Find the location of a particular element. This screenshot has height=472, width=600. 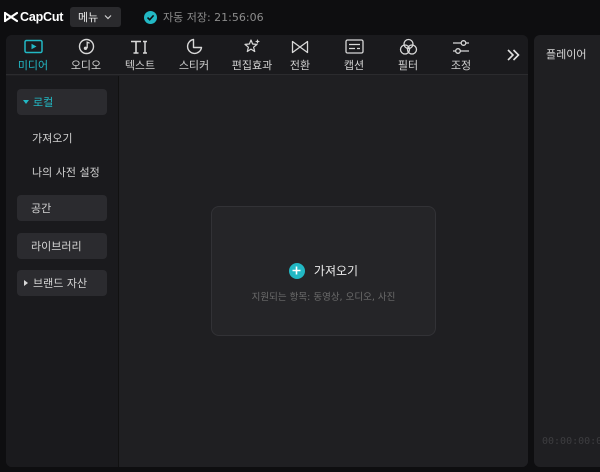

player-title: 플레이어 is located at coordinates (566, 54).